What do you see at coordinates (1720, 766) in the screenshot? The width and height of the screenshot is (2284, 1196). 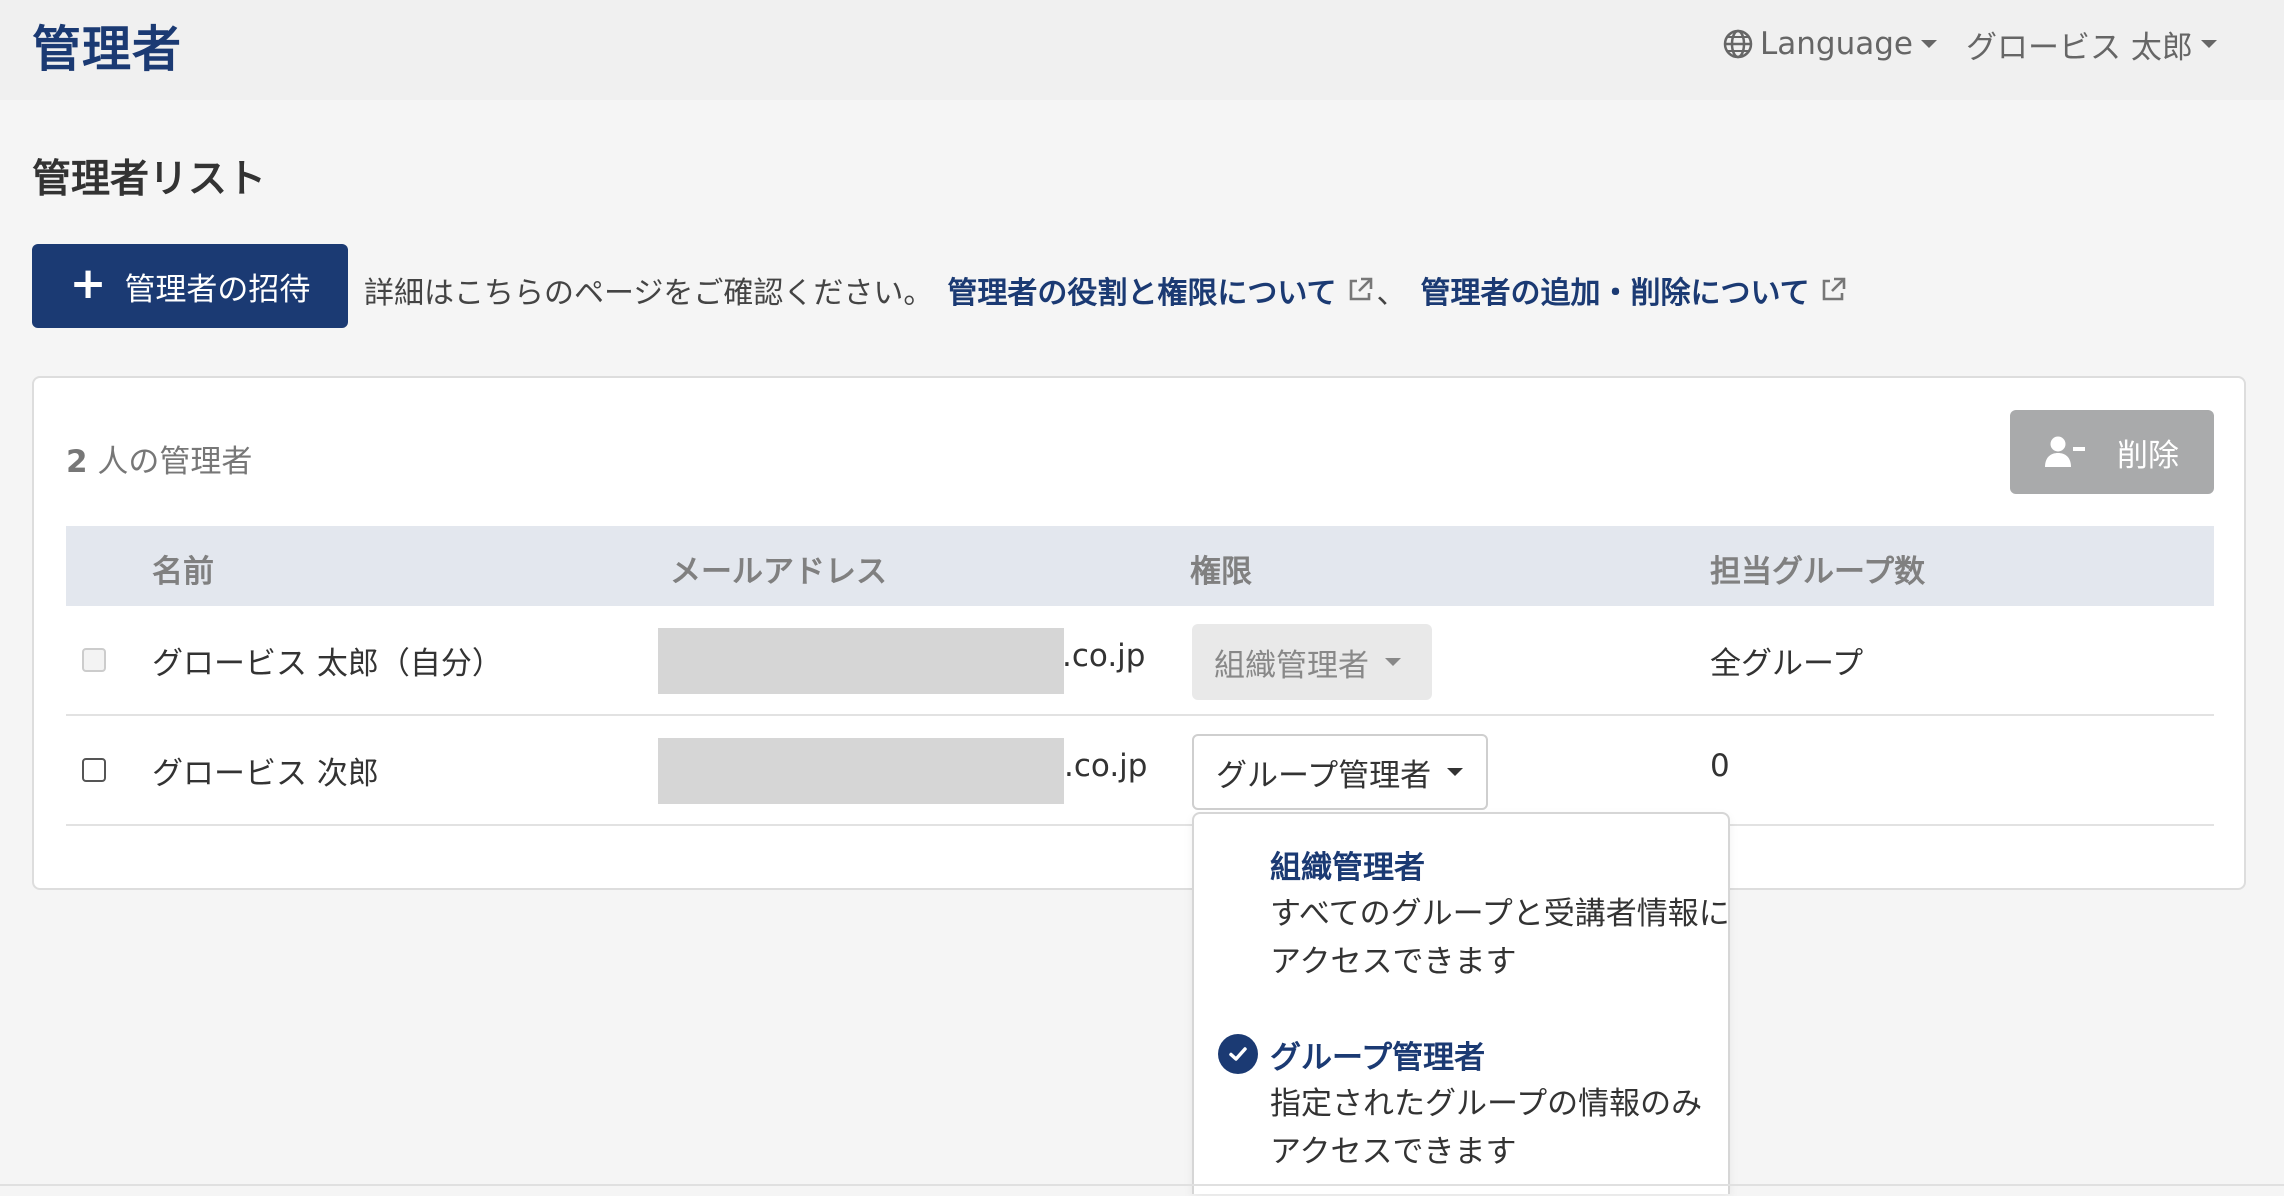 I see `group-count: 0` at bounding box center [1720, 766].